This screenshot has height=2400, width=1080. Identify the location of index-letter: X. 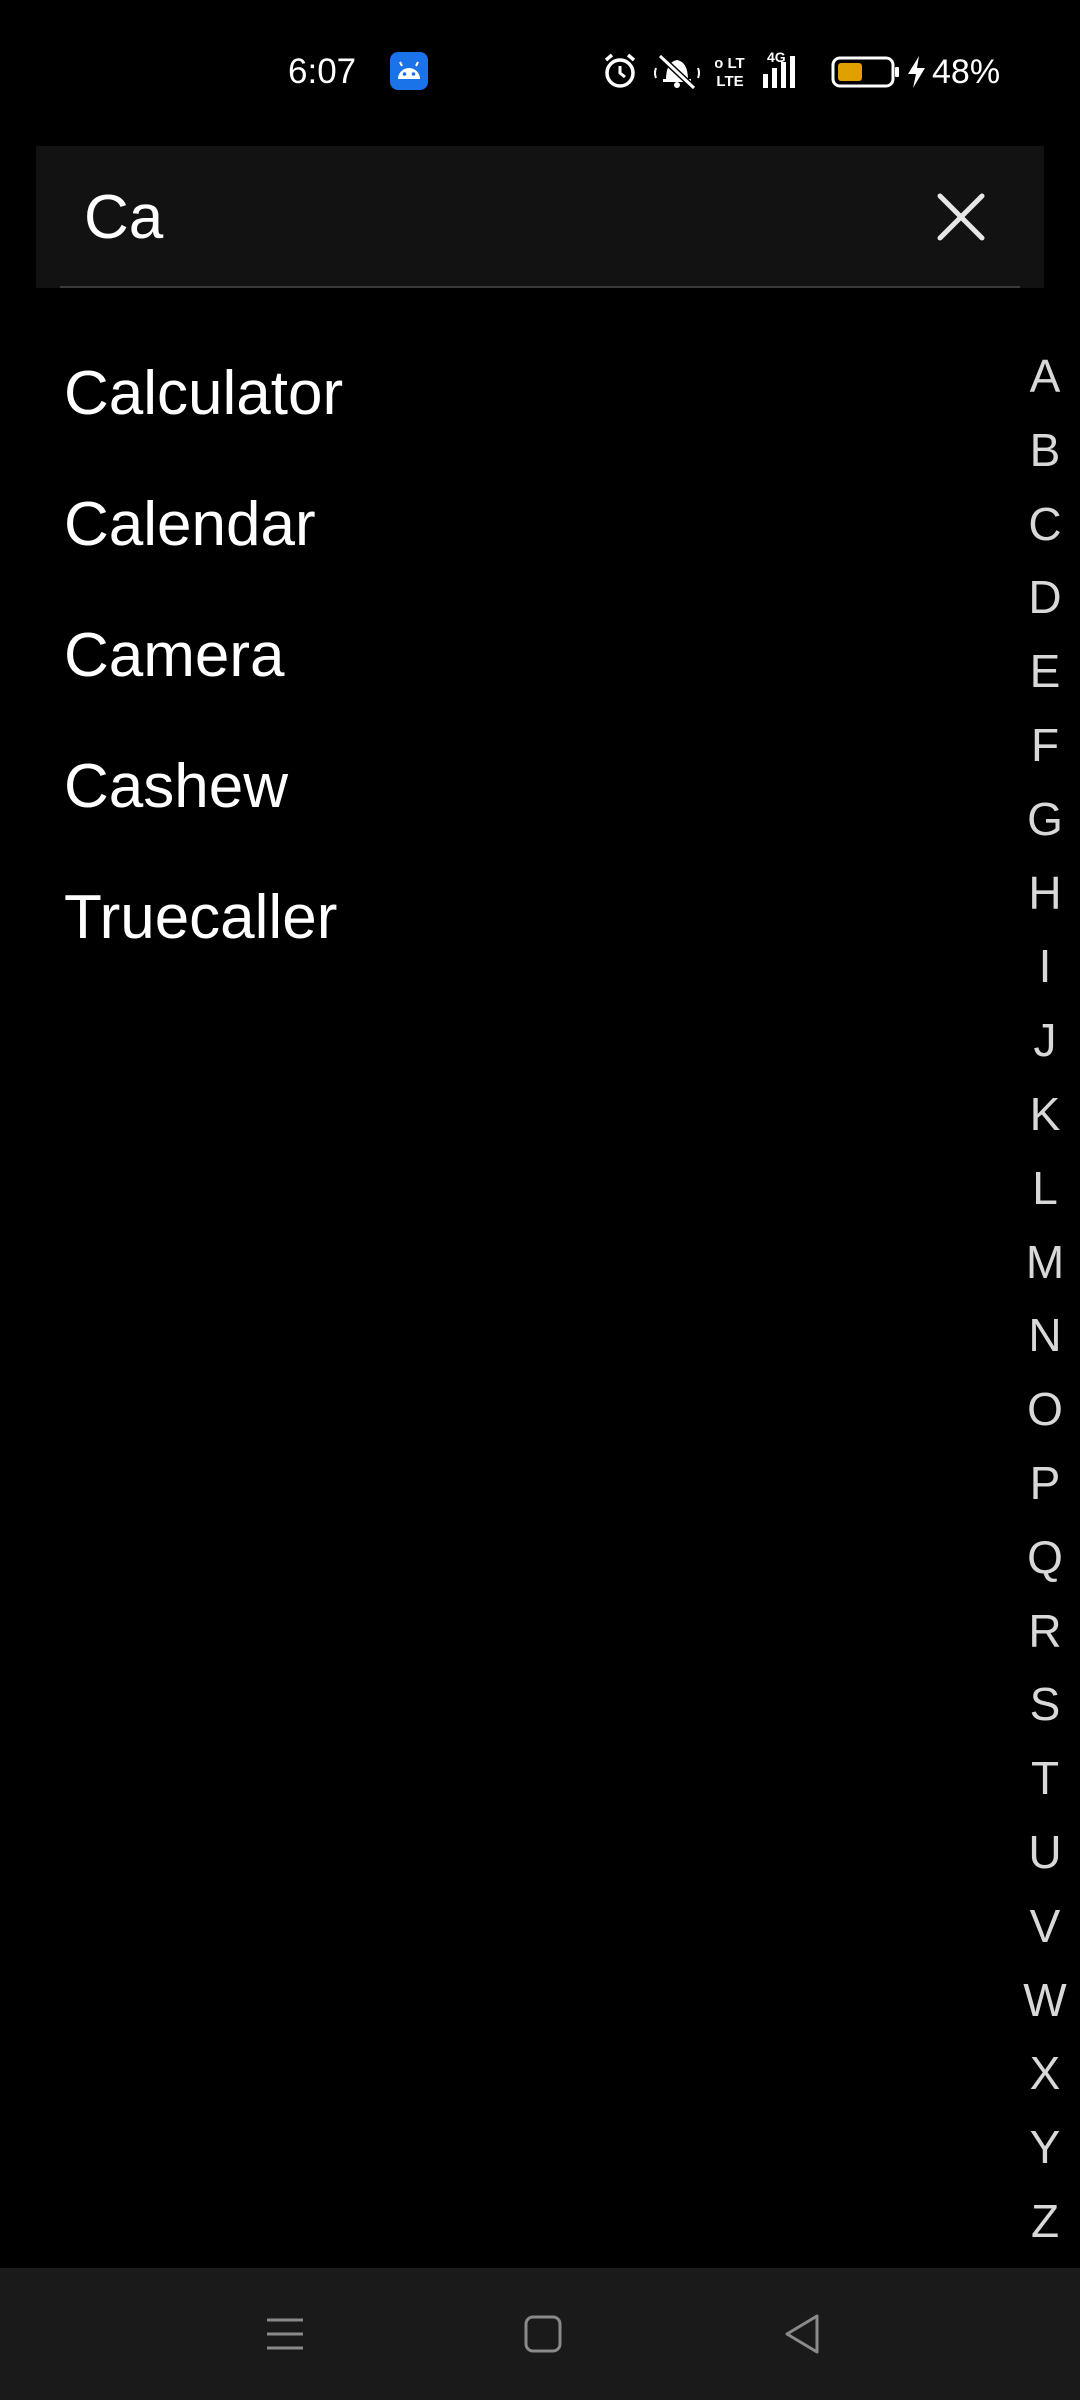
(1045, 2080).